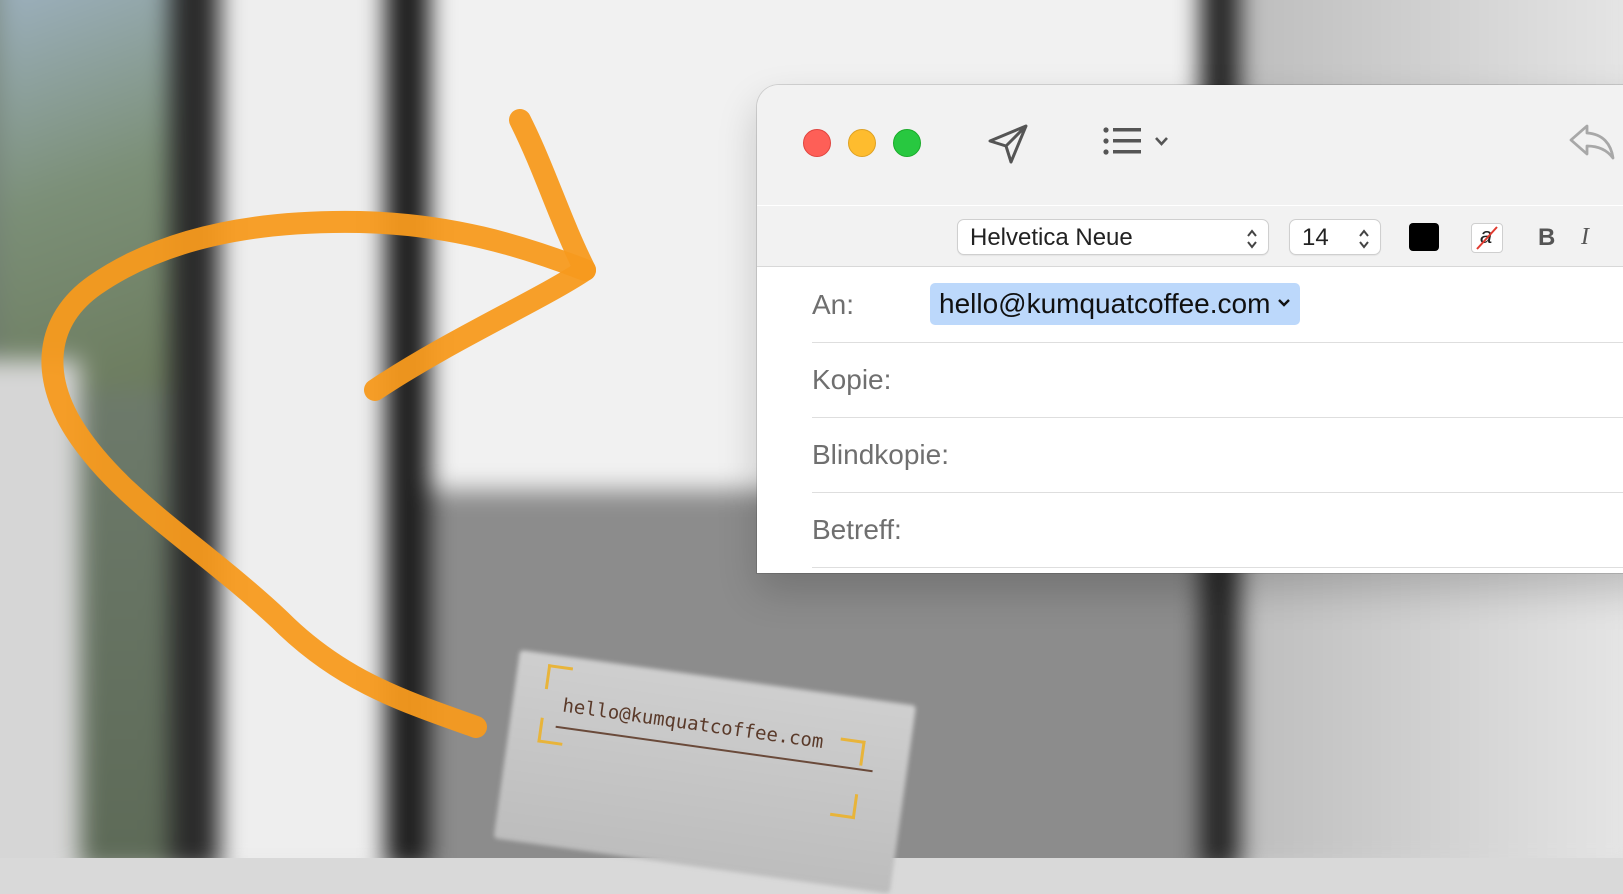 This screenshot has height=894, width=1623. What do you see at coordinates (851, 751) in the screenshot?
I see `scan-corner-top-right` at bounding box center [851, 751].